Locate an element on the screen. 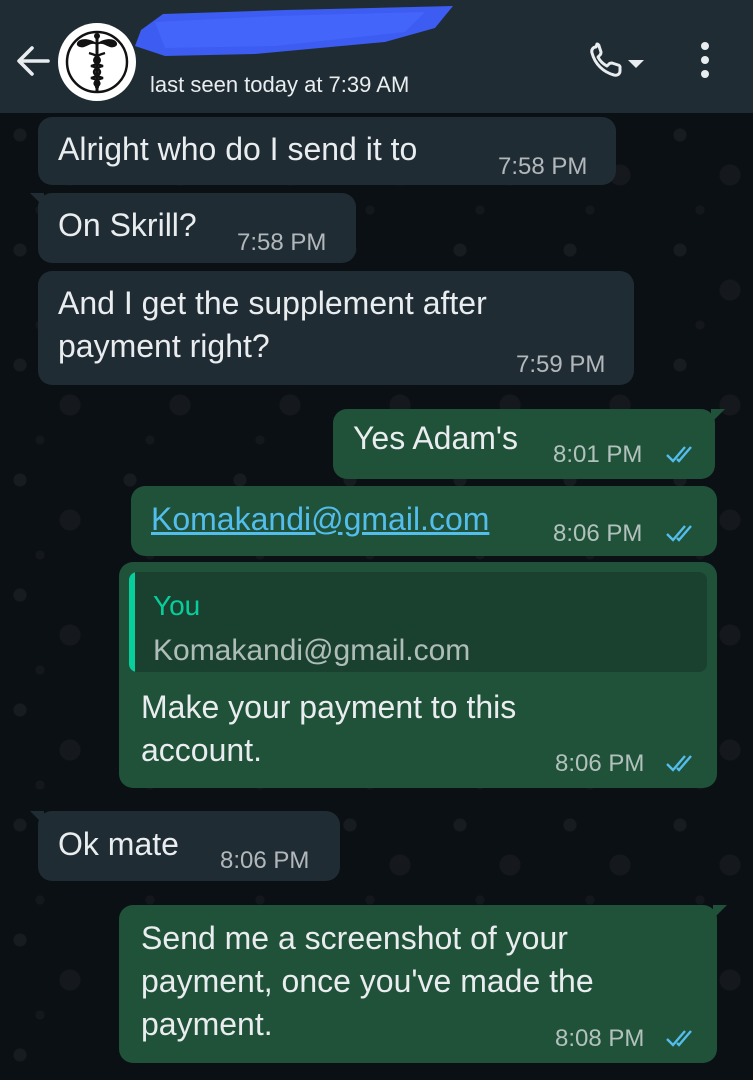 This screenshot has height=1080, width=753. incoming-message: Alright who do I send it to 7:58 PM is located at coordinates (327, 151).